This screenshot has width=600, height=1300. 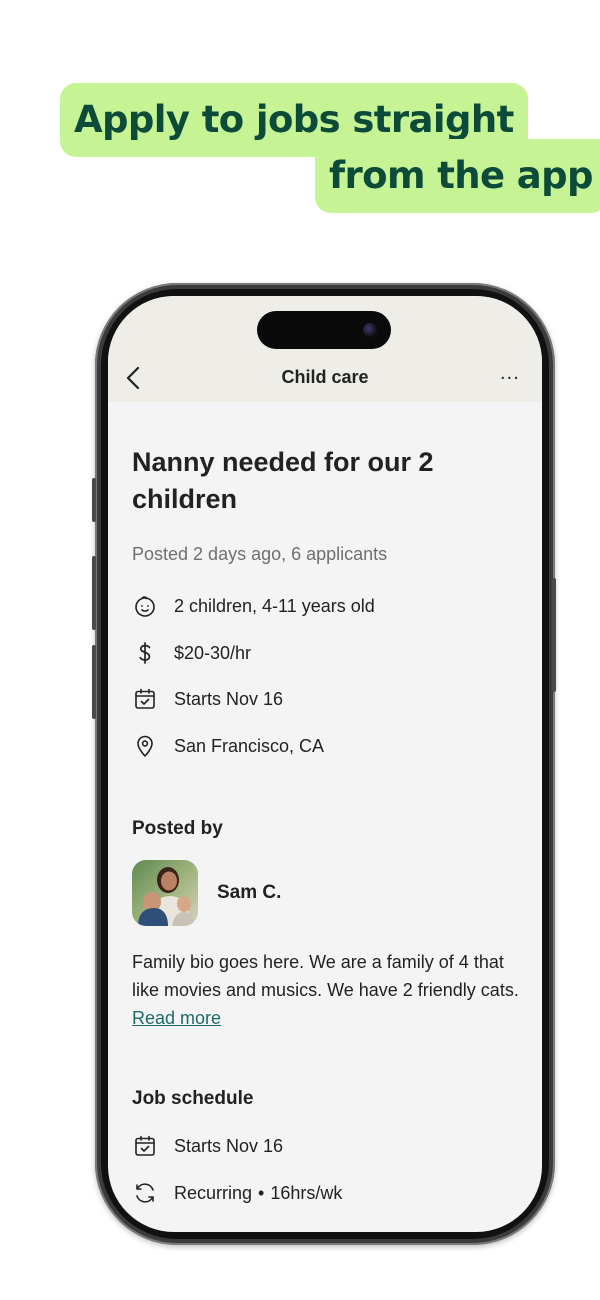 What do you see at coordinates (306, 1192) in the screenshot?
I see `schedule-hours: 16hrs/wk` at bounding box center [306, 1192].